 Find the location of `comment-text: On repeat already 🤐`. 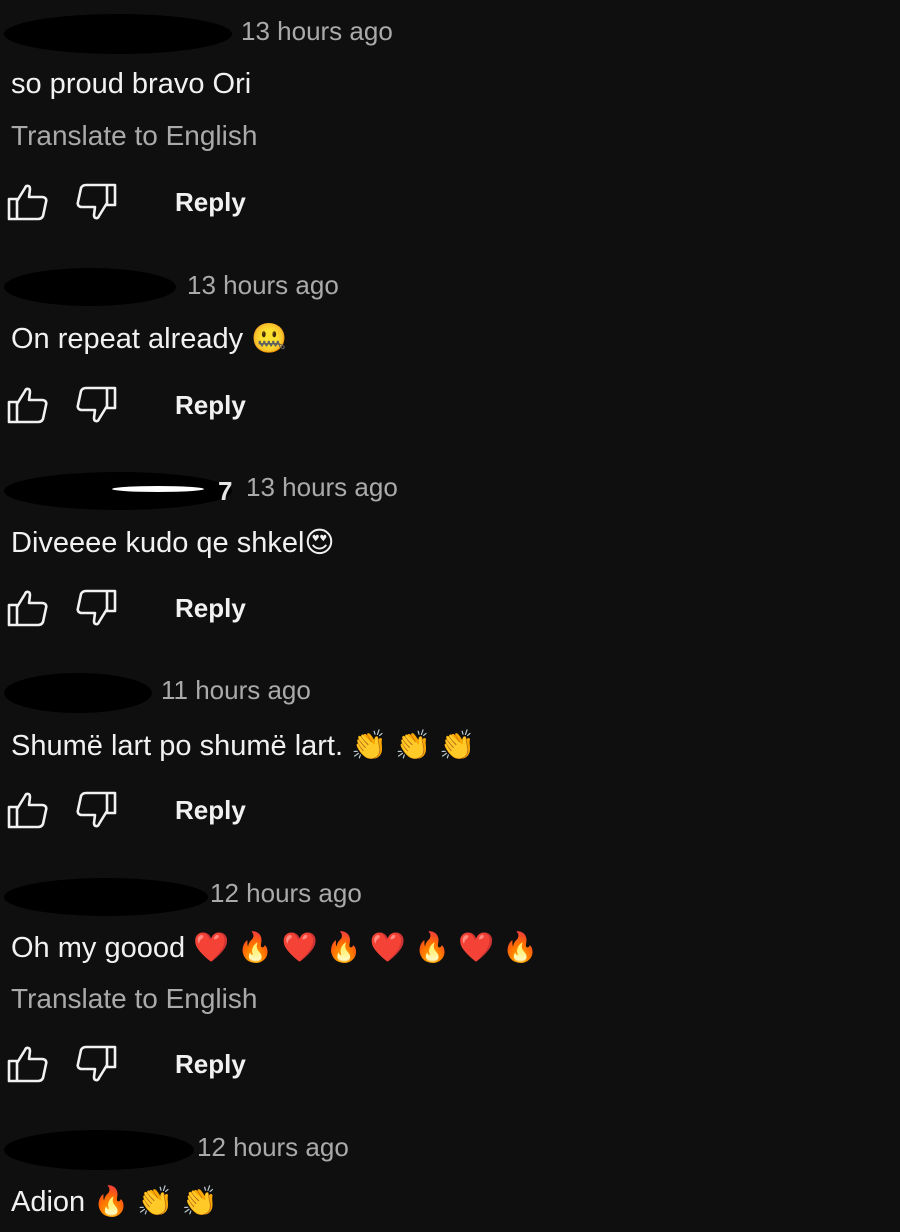

comment-text: On repeat already 🤐 is located at coordinates (149, 339).